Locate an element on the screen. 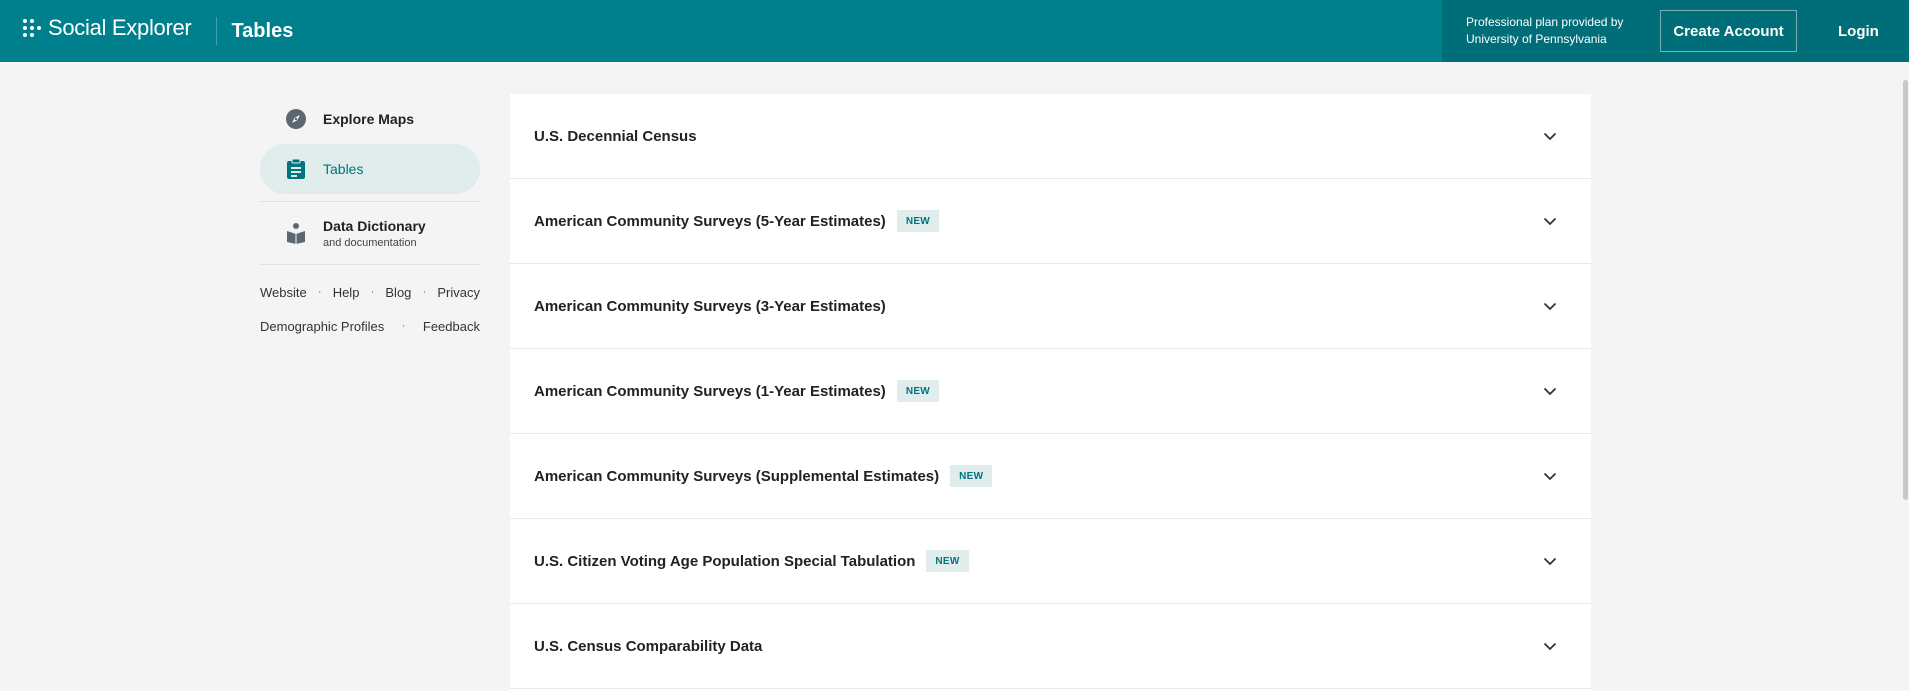 This screenshot has height=691, width=1909. sidebar-item-label: Explore Maps is located at coordinates (369, 119).